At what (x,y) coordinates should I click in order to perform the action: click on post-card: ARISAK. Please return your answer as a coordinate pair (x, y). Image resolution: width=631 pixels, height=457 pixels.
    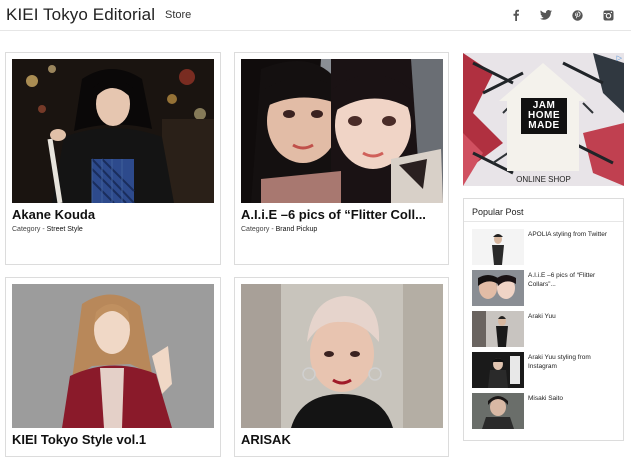
    Looking at the image, I should click on (341, 367).